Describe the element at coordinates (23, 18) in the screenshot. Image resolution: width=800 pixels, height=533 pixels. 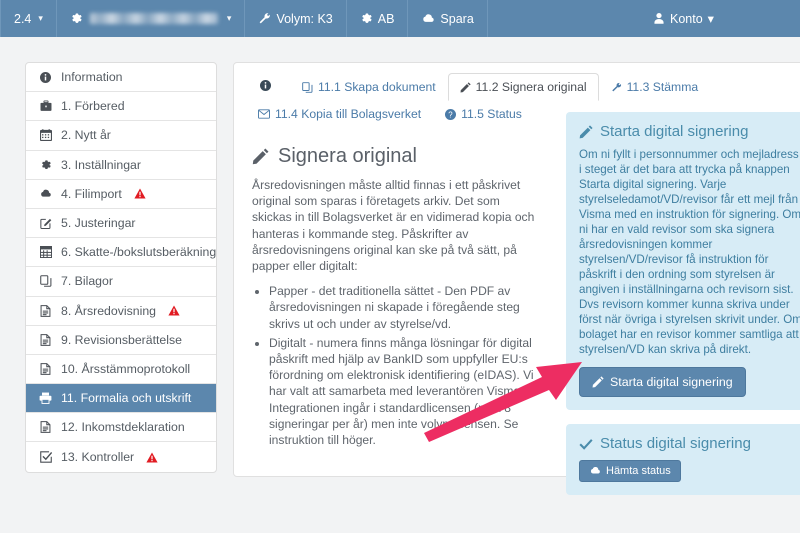
I see `version-label: 2.4` at that location.